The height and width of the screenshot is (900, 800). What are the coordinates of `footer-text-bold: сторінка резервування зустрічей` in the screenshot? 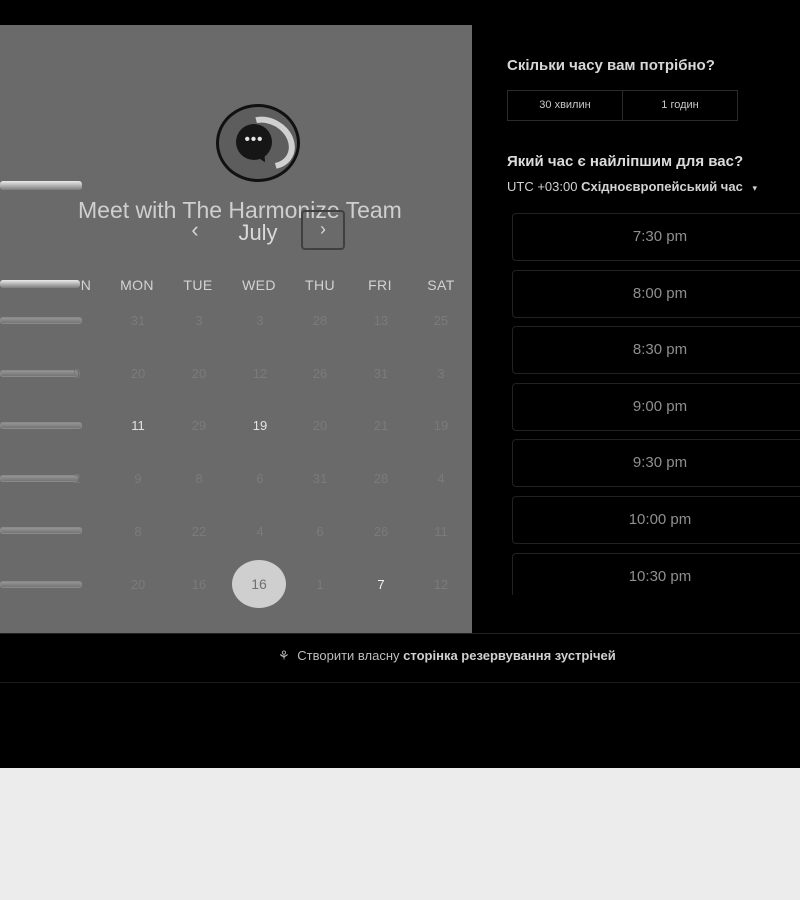 It's located at (509, 655).